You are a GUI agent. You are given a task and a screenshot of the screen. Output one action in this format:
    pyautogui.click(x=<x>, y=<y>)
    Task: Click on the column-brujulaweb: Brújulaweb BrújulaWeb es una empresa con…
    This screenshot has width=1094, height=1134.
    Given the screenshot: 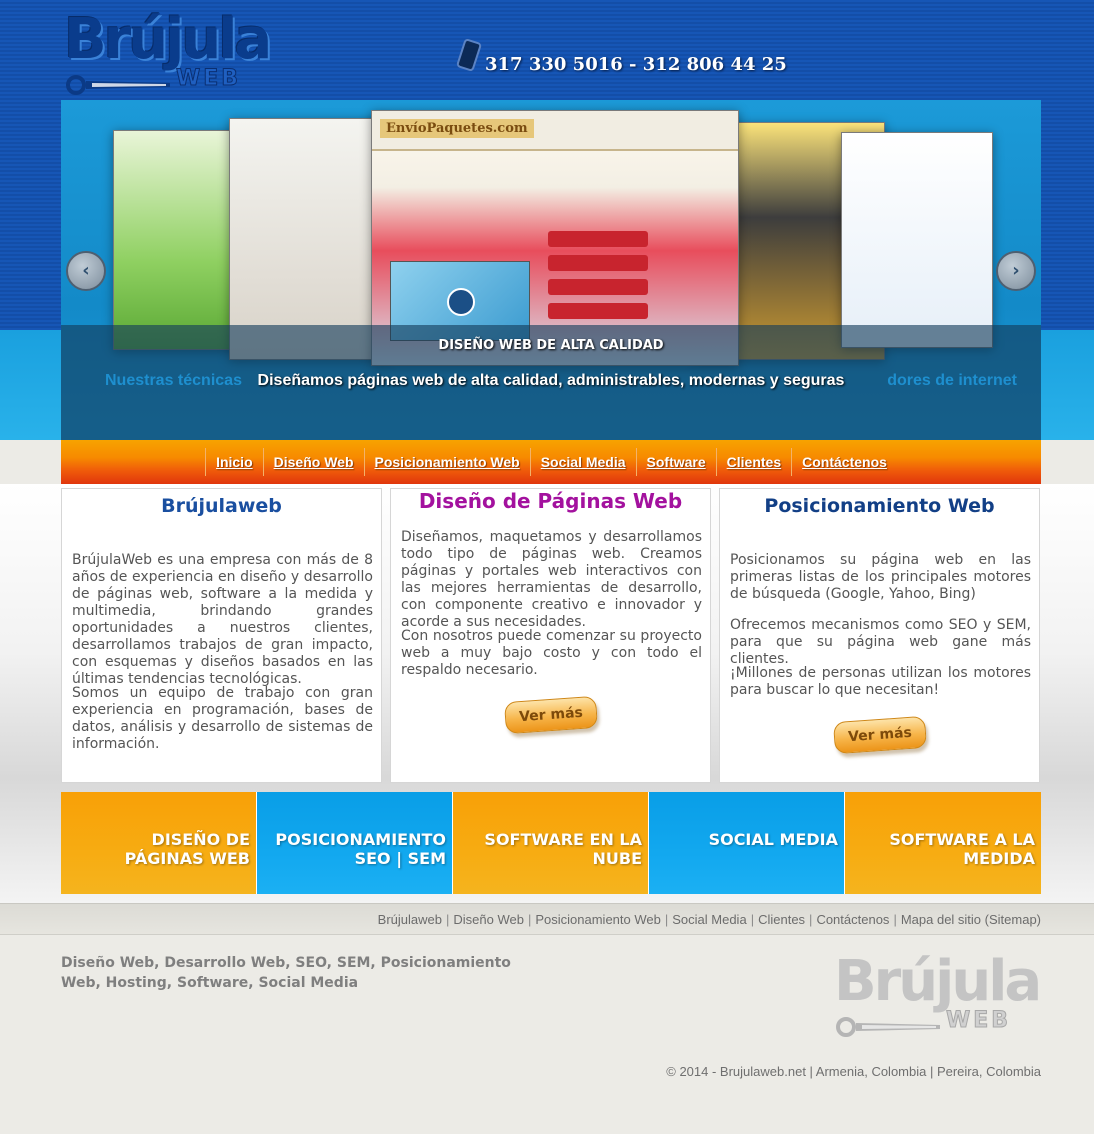 What is the action you would take?
    pyautogui.click(x=221, y=635)
    